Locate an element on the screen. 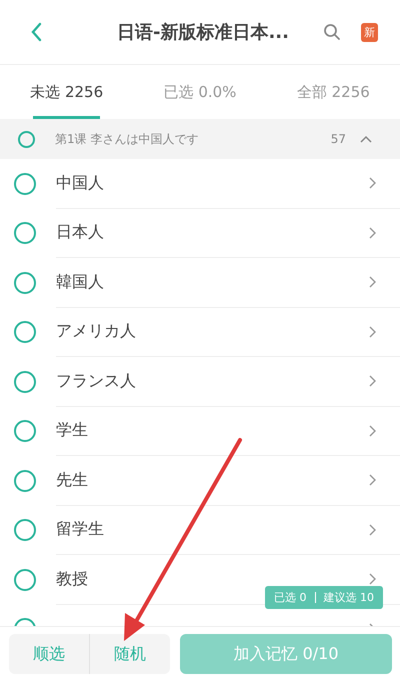 Image resolution: width=400 pixels, height=681 pixels. word-label: 日本人 is located at coordinates (212, 233).